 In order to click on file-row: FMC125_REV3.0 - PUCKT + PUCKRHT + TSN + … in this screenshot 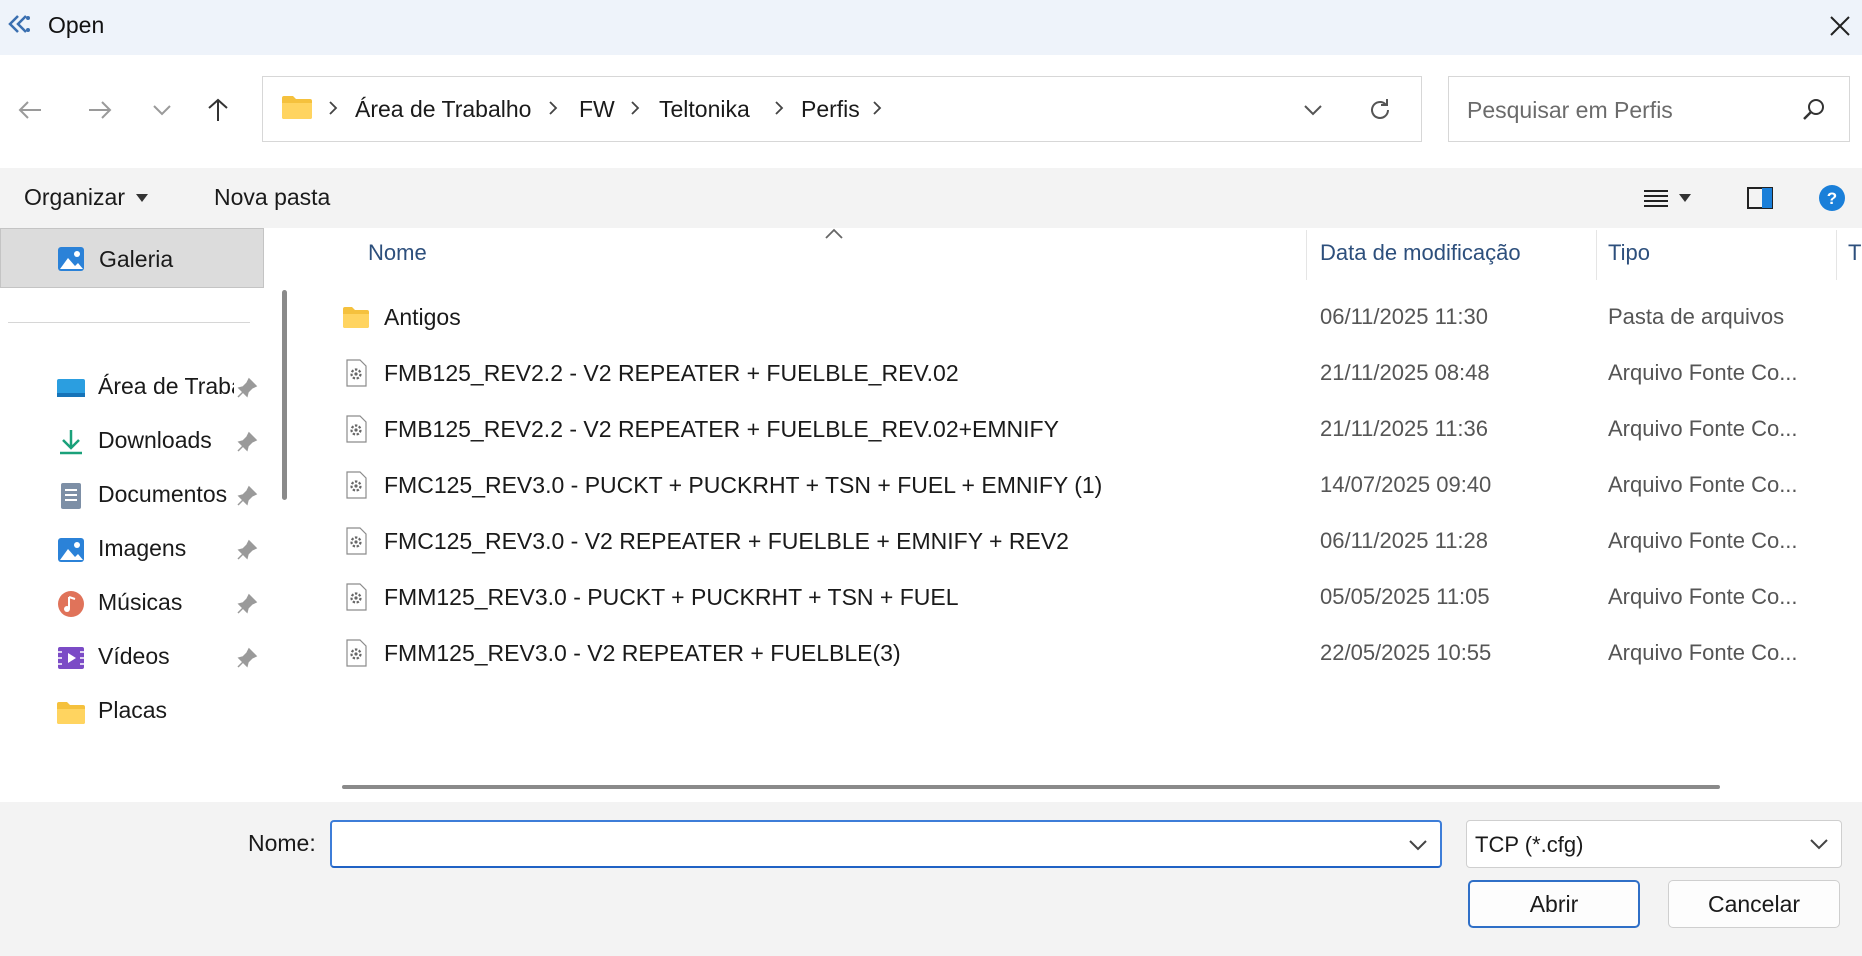, I will do `click(1084, 485)`.